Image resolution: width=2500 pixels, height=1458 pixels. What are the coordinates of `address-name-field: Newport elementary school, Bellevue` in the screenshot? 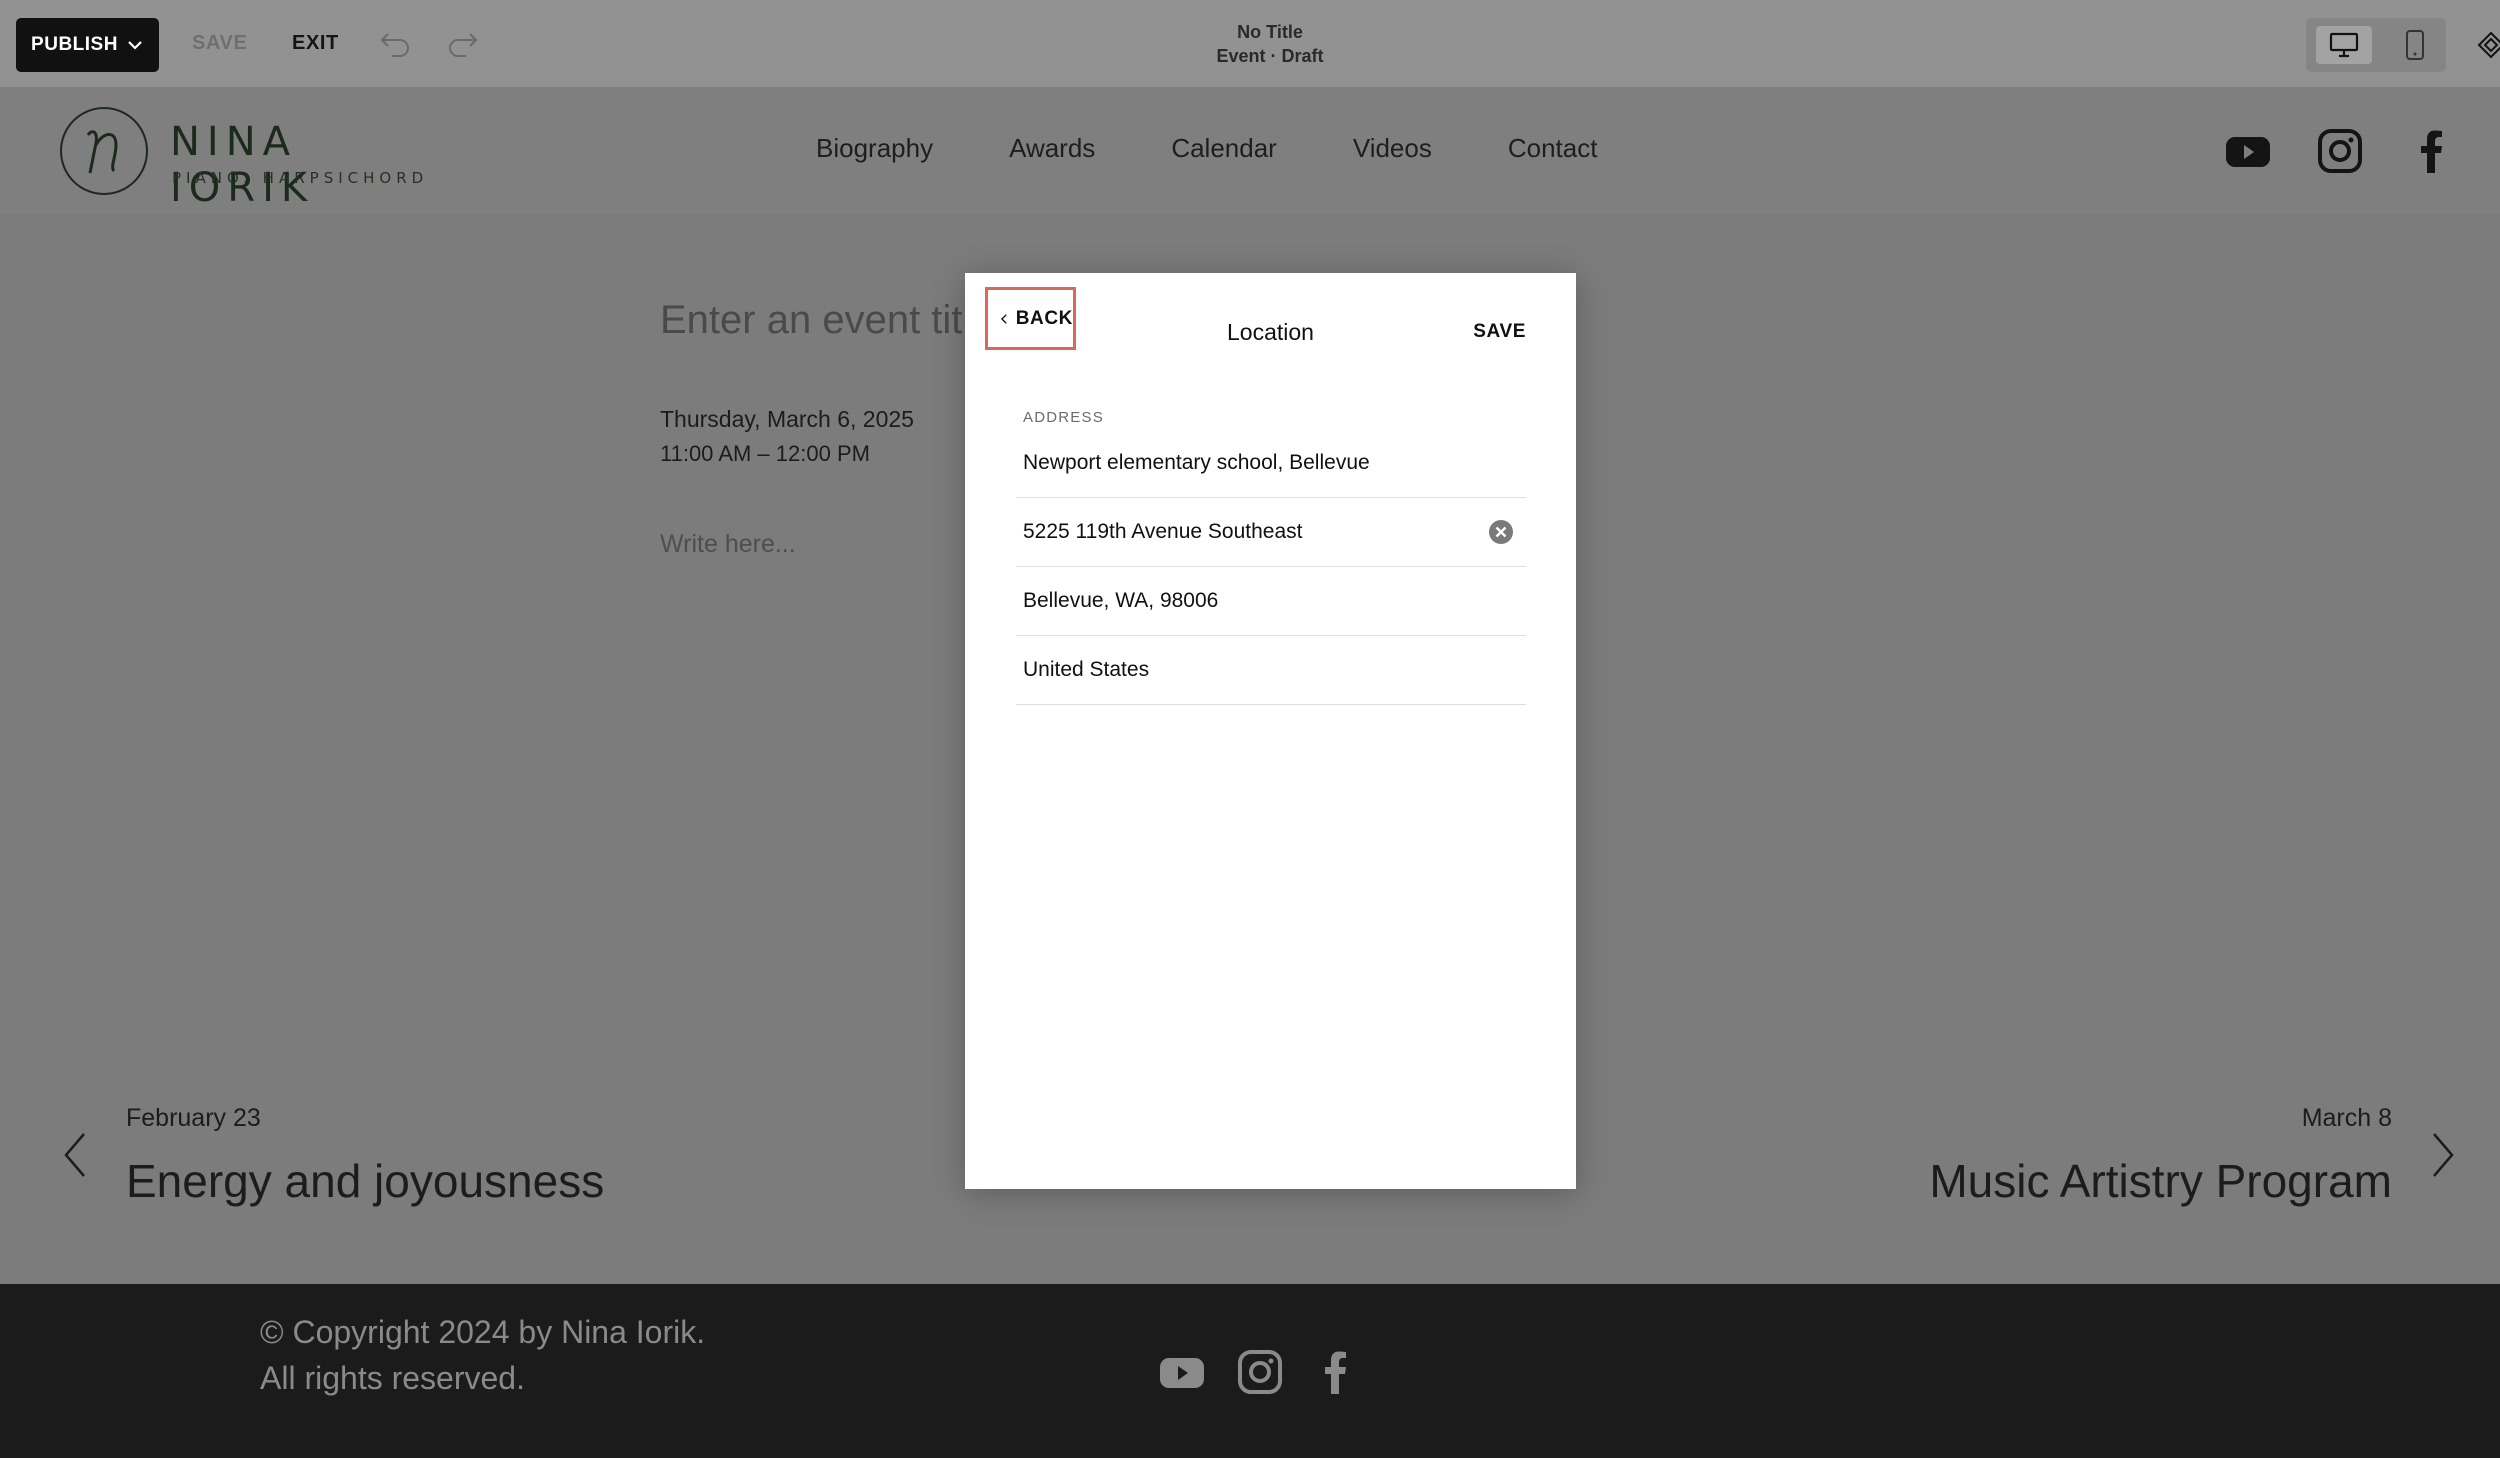 It's located at (1271, 463).